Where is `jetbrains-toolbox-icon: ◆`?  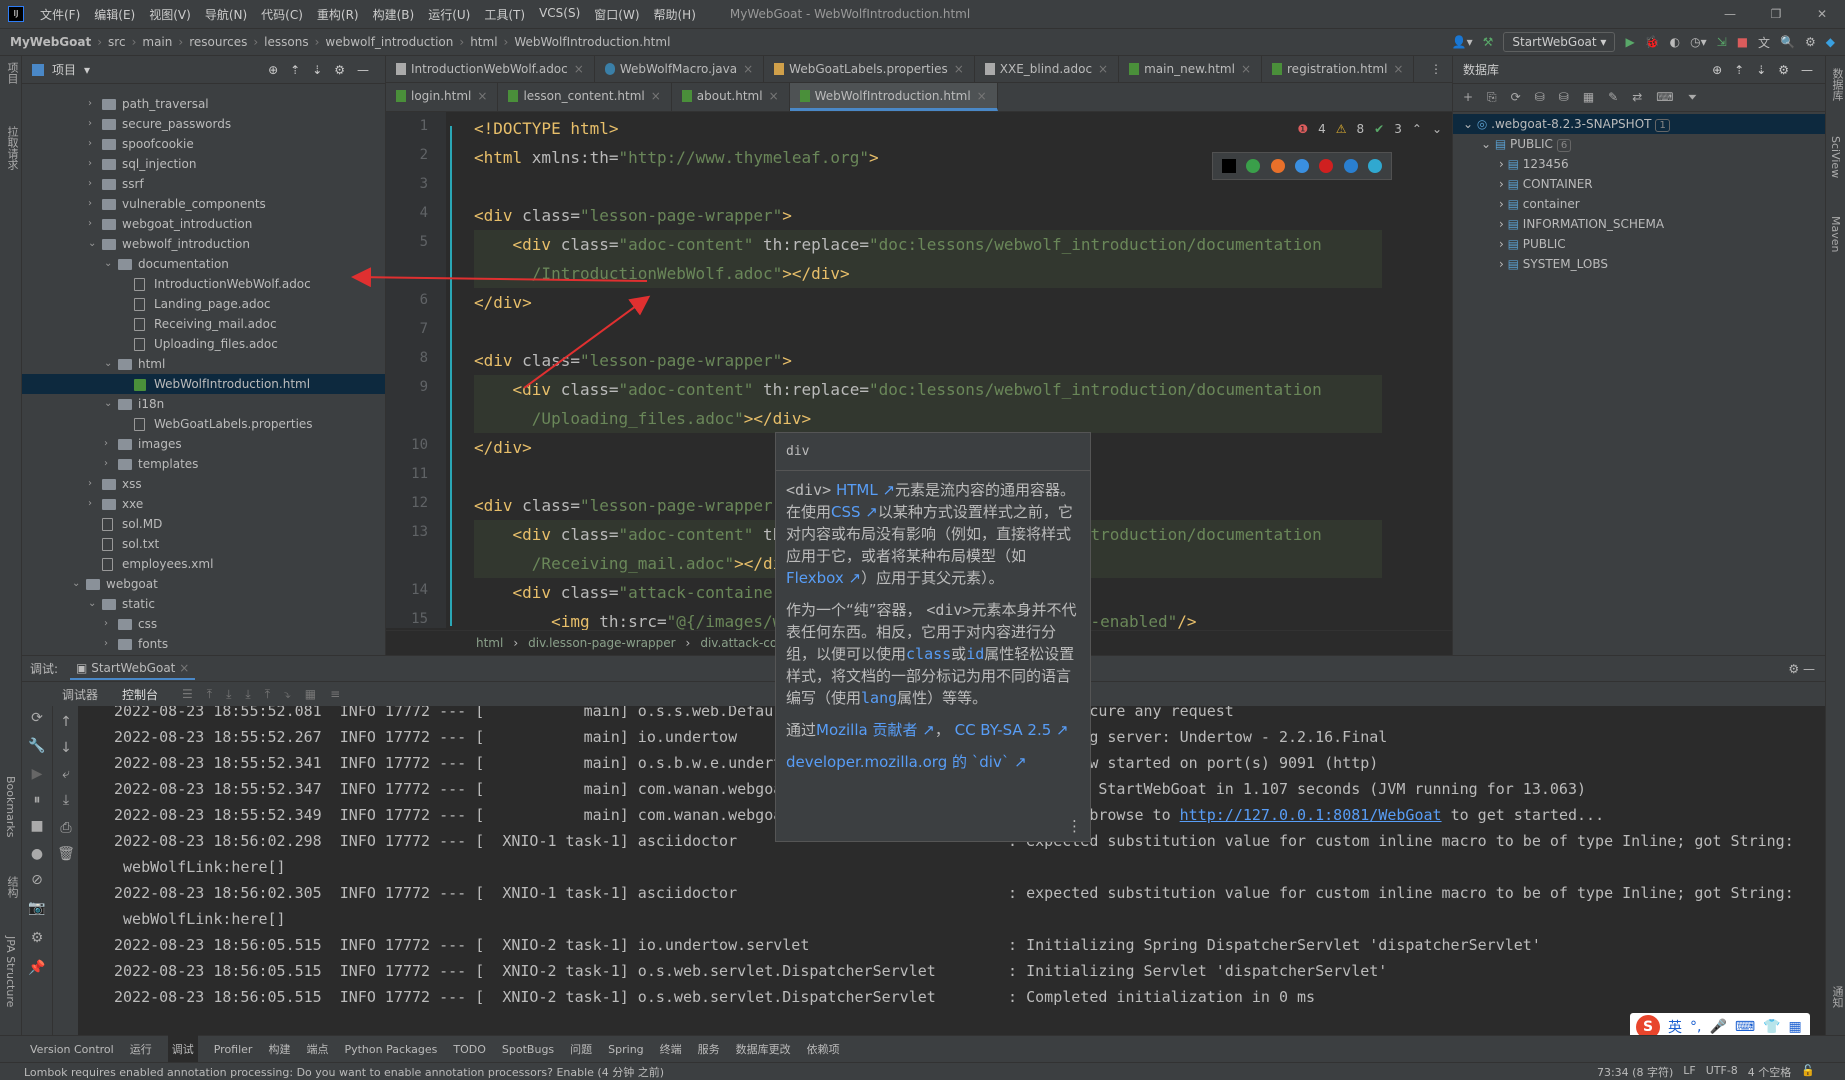 jetbrains-toolbox-icon: ◆ is located at coordinates (1830, 42).